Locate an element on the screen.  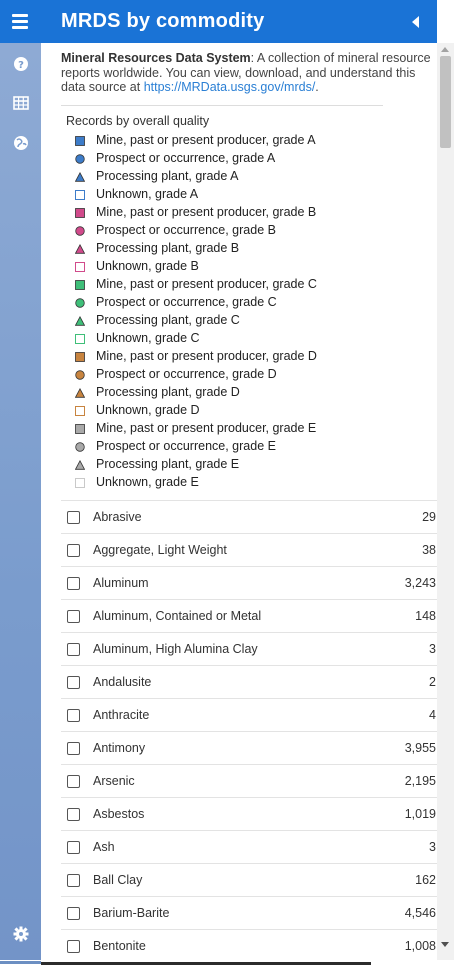
legend-label: Processing plant, grade B is located at coordinates (168, 248).